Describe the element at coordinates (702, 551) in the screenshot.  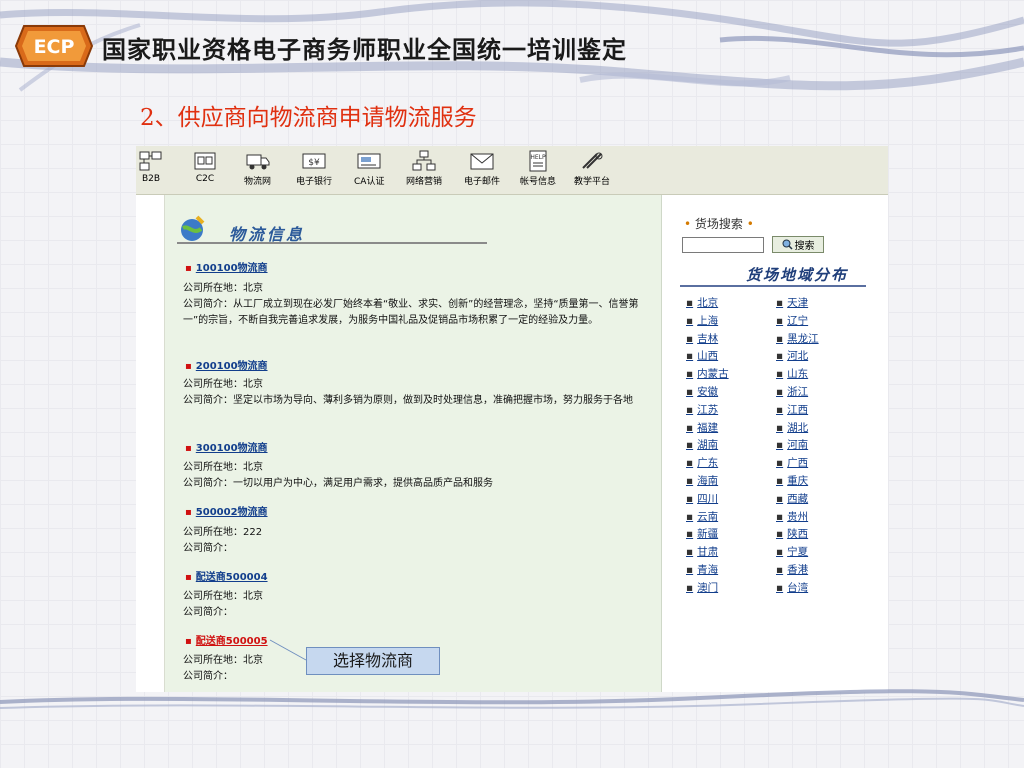
I see `region-link: ▪ 甘肃` at that location.